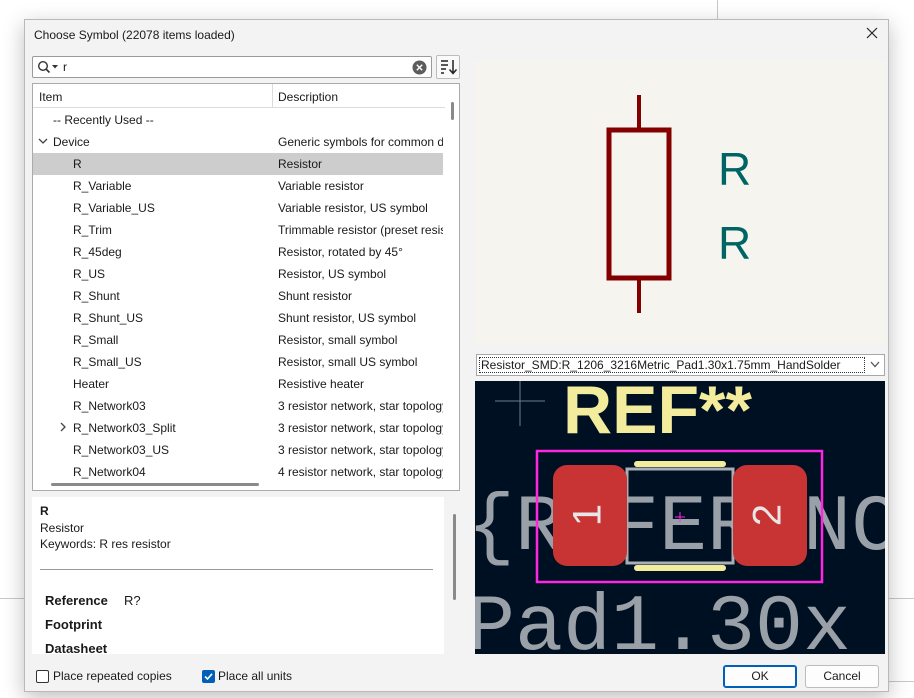 This screenshot has height=698, width=914. What do you see at coordinates (103, 120) in the screenshot?
I see `tree-row-name: -- Recently Used --` at bounding box center [103, 120].